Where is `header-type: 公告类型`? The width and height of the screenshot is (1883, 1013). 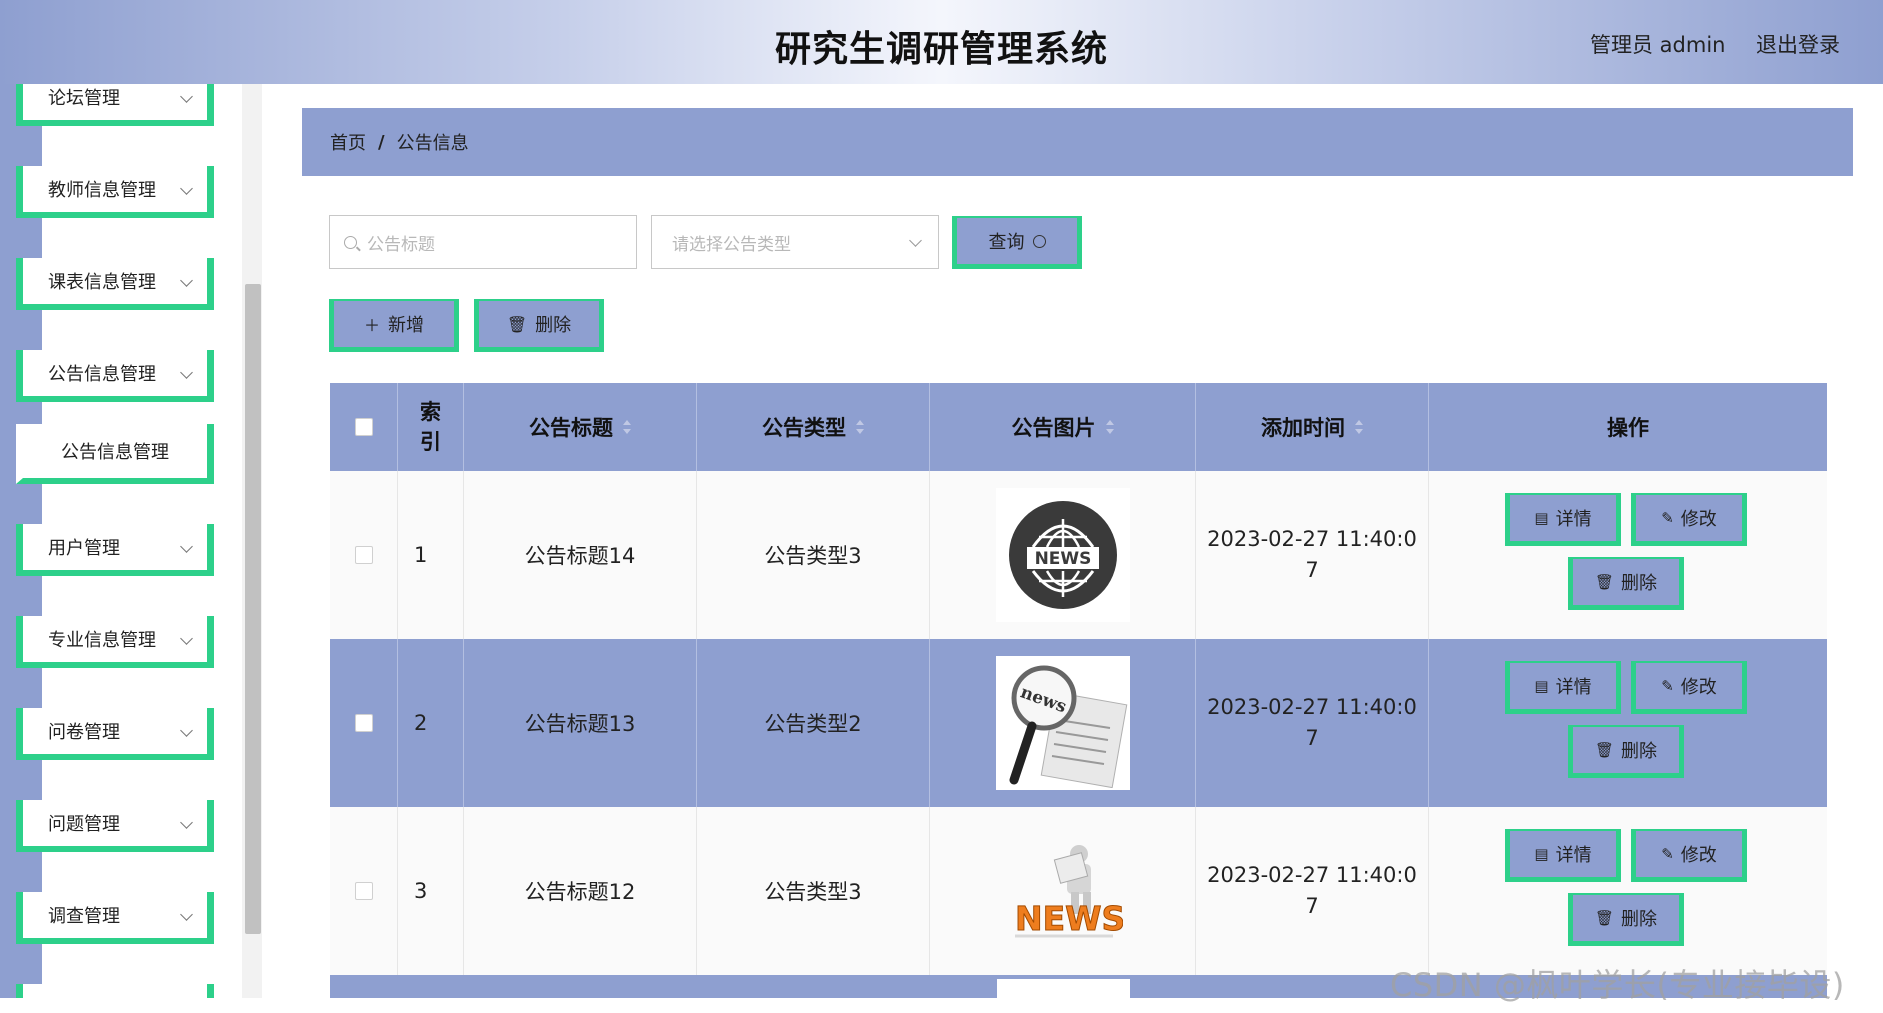 header-type: 公告类型 is located at coordinates (813, 427).